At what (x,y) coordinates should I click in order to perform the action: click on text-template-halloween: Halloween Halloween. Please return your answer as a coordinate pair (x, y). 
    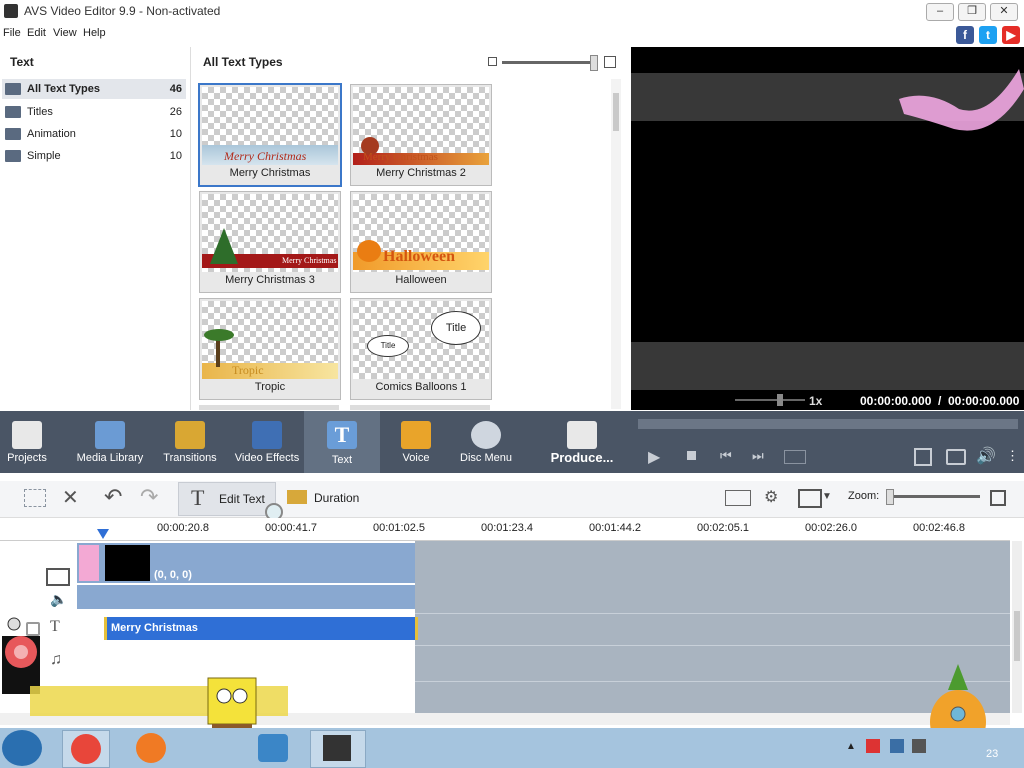
    Looking at the image, I should click on (421, 242).